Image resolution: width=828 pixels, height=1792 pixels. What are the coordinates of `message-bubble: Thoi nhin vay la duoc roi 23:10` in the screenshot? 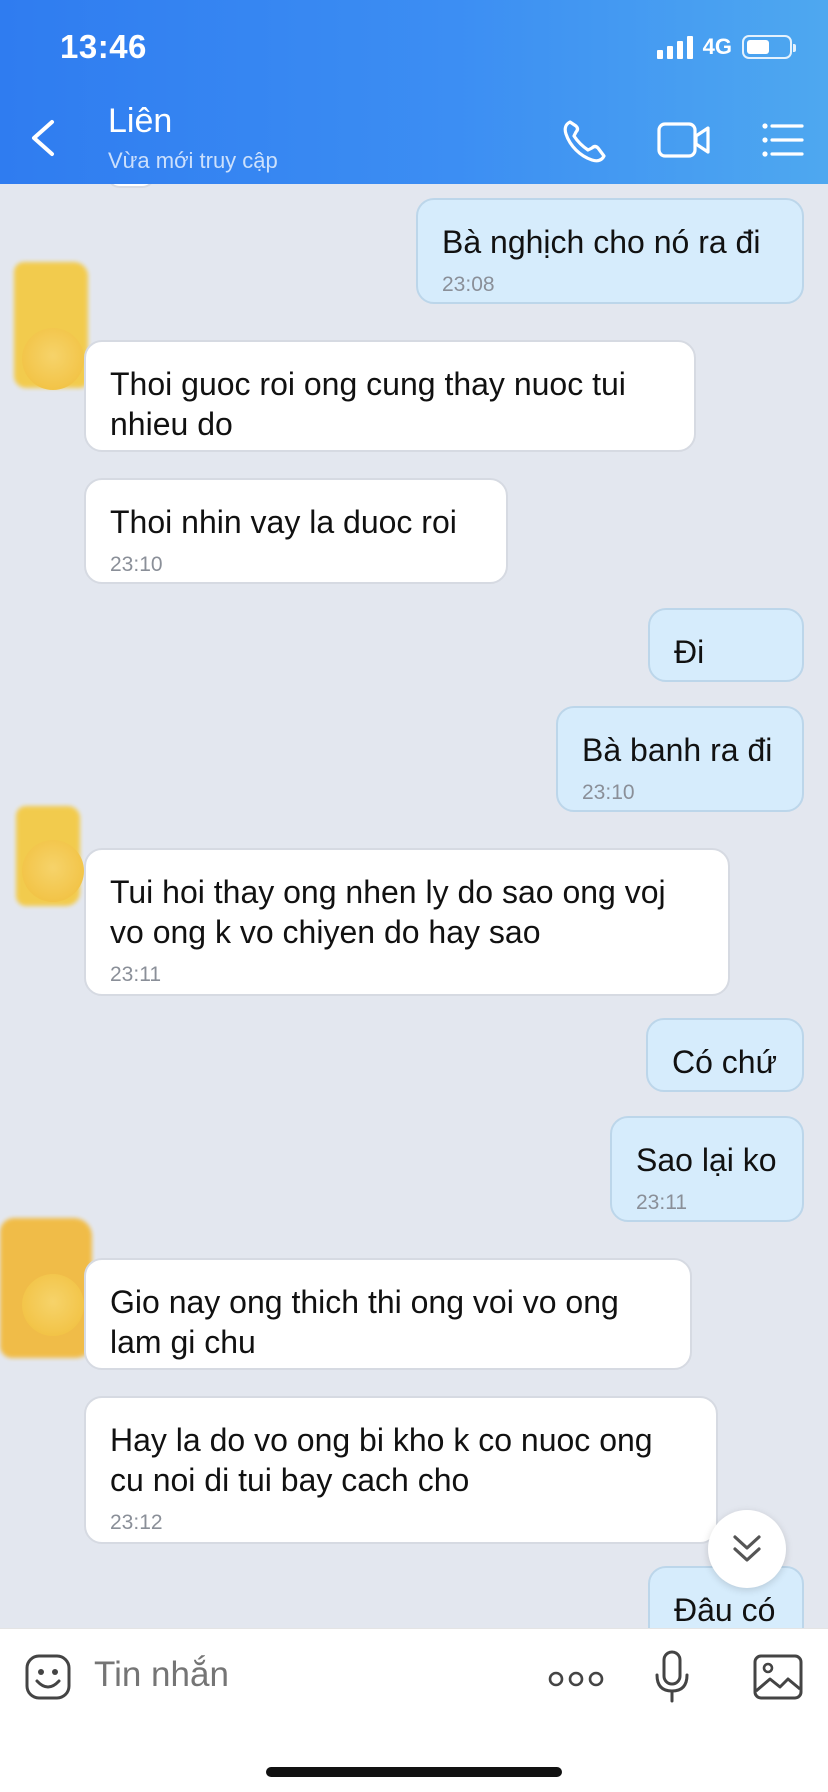 It's located at (296, 531).